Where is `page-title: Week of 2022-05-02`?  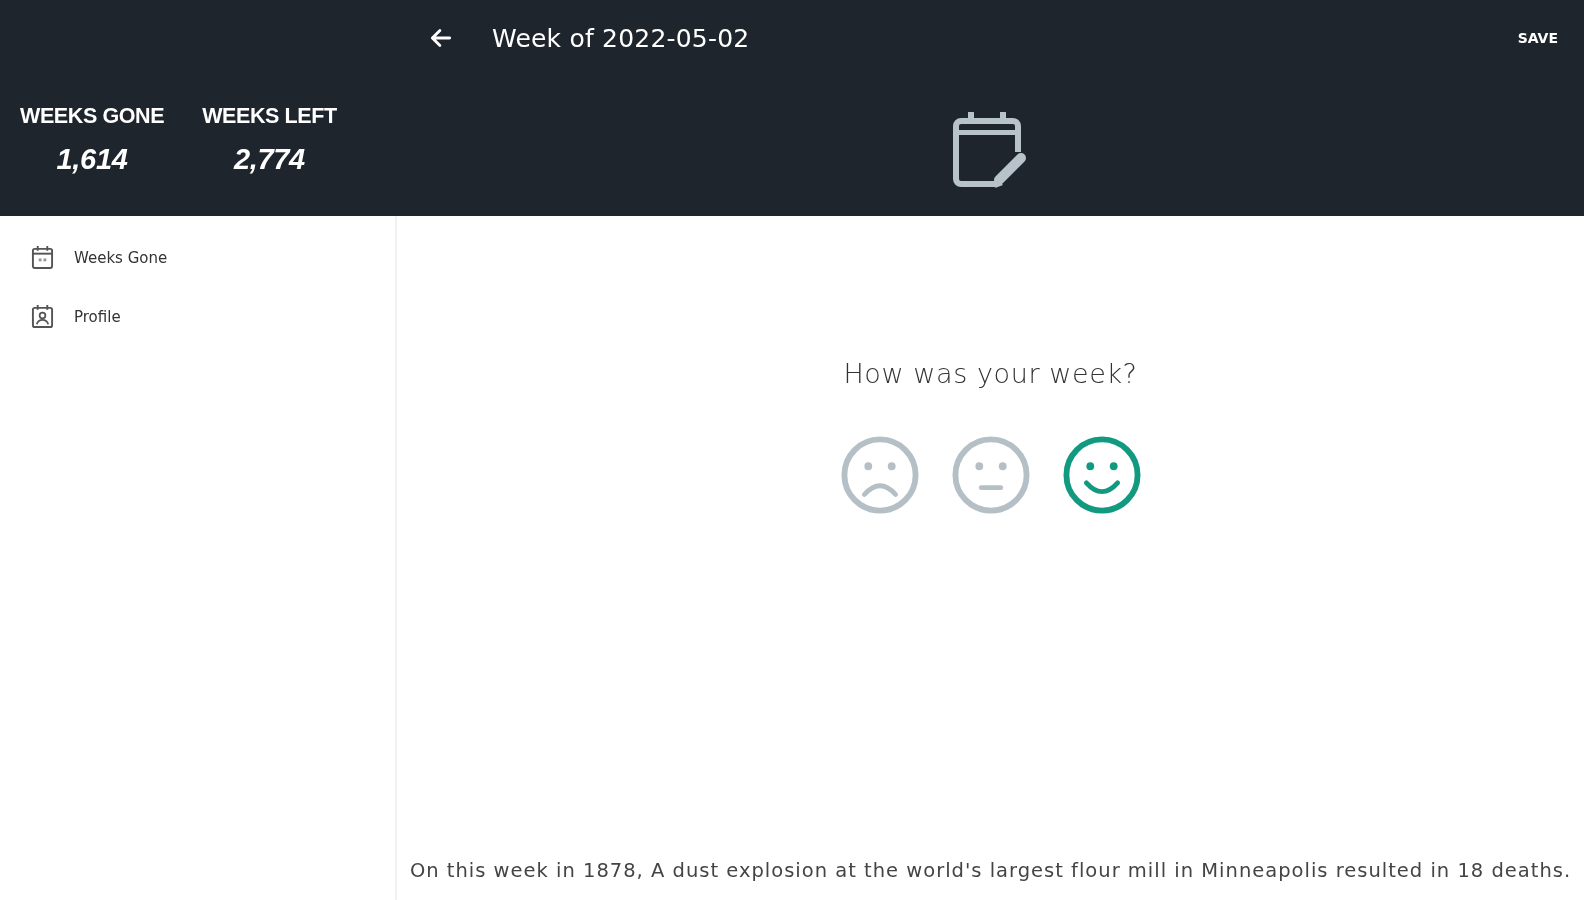
page-title: Week of 2022-05-02 is located at coordinates (621, 38).